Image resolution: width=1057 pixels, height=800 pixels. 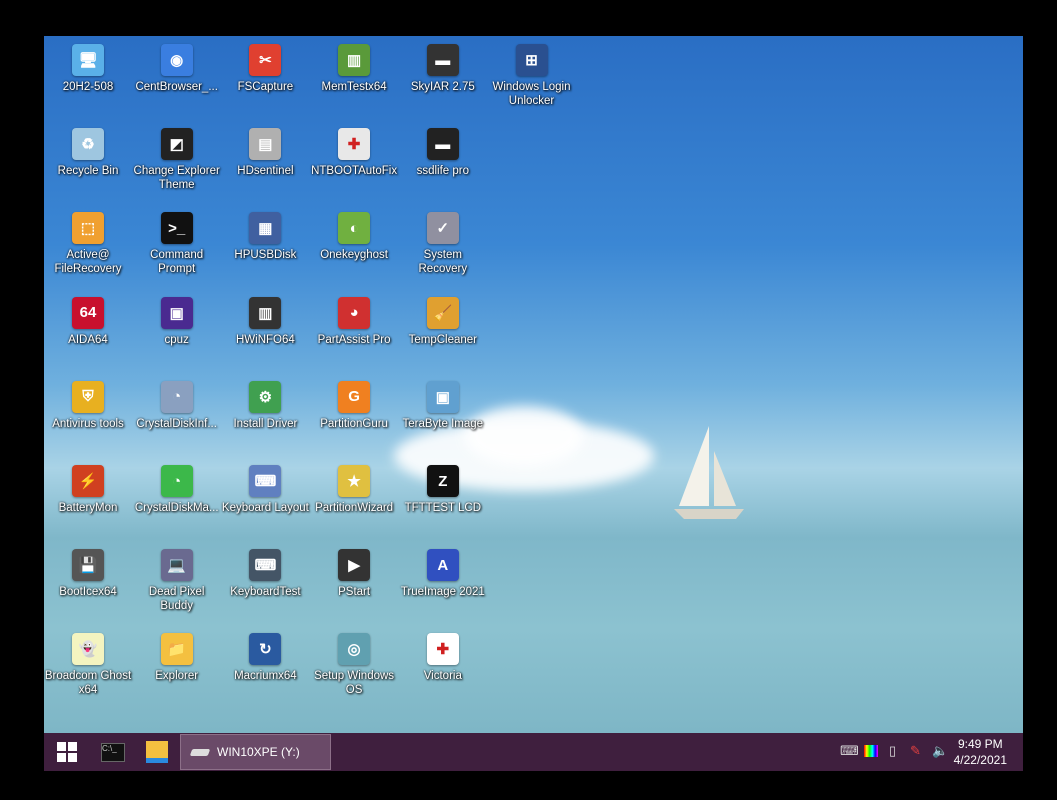 I want to click on desktop-icon-cpuz: ▣ cpuz, so click(x=177, y=319).